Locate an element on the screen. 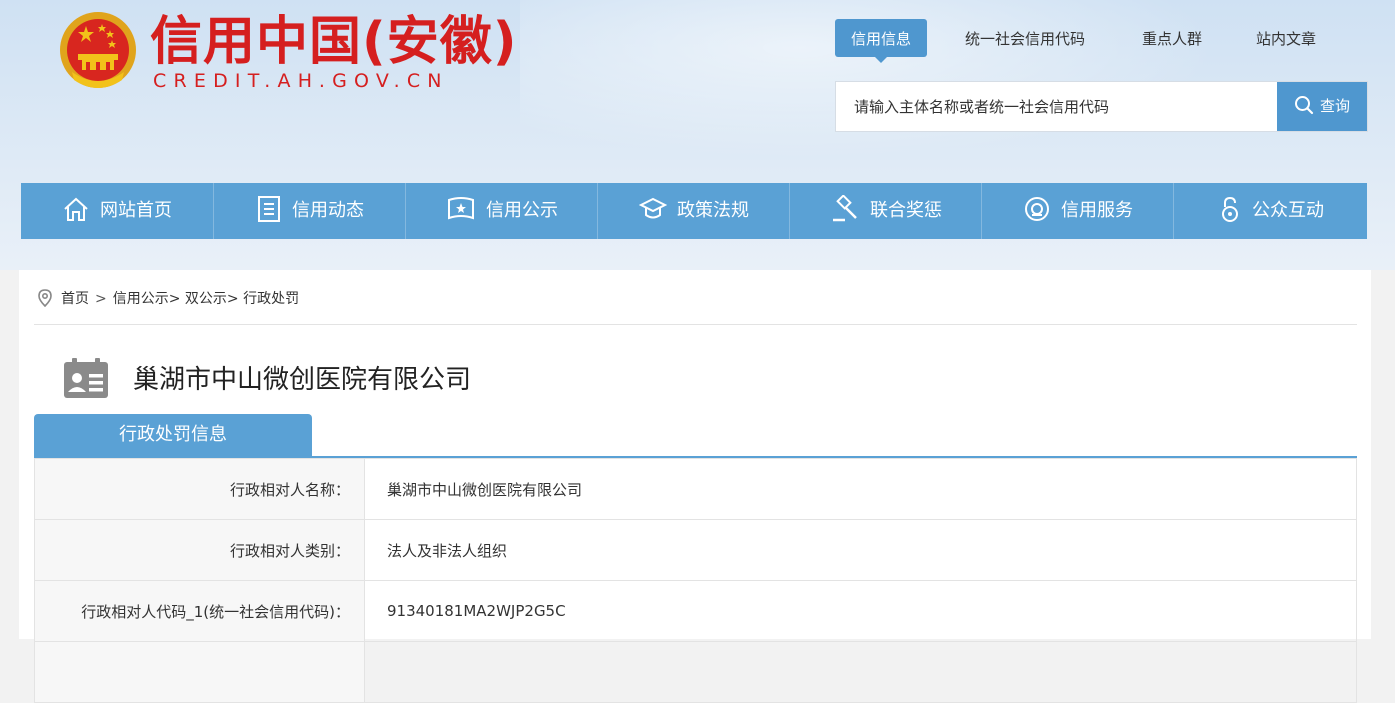 The image size is (1395, 703). nav-credit-services: 信用服务 is located at coordinates (1077, 211).